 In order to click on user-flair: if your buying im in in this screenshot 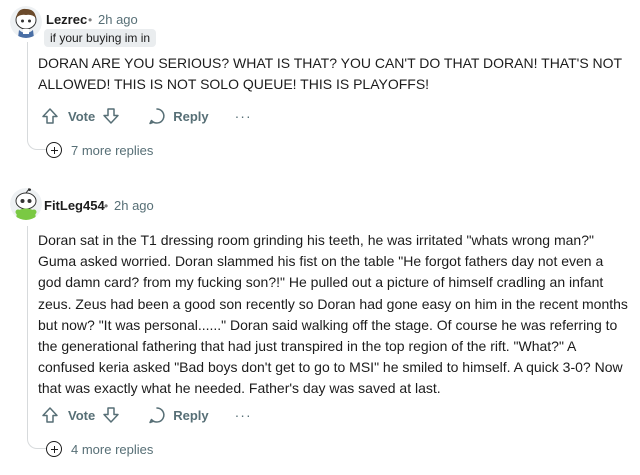, I will do `click(100, 38)`.